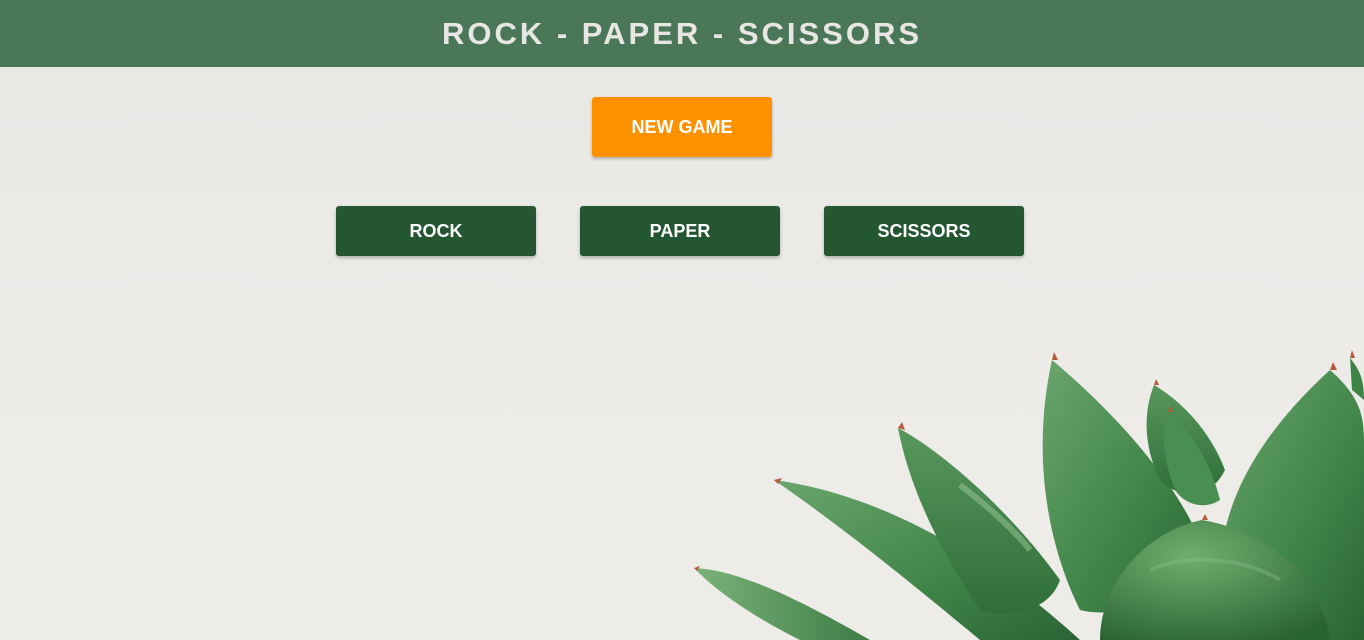 This screenshot has height=640, width=1364. I want to click on paper-button: PAPER, so click(680, 231).